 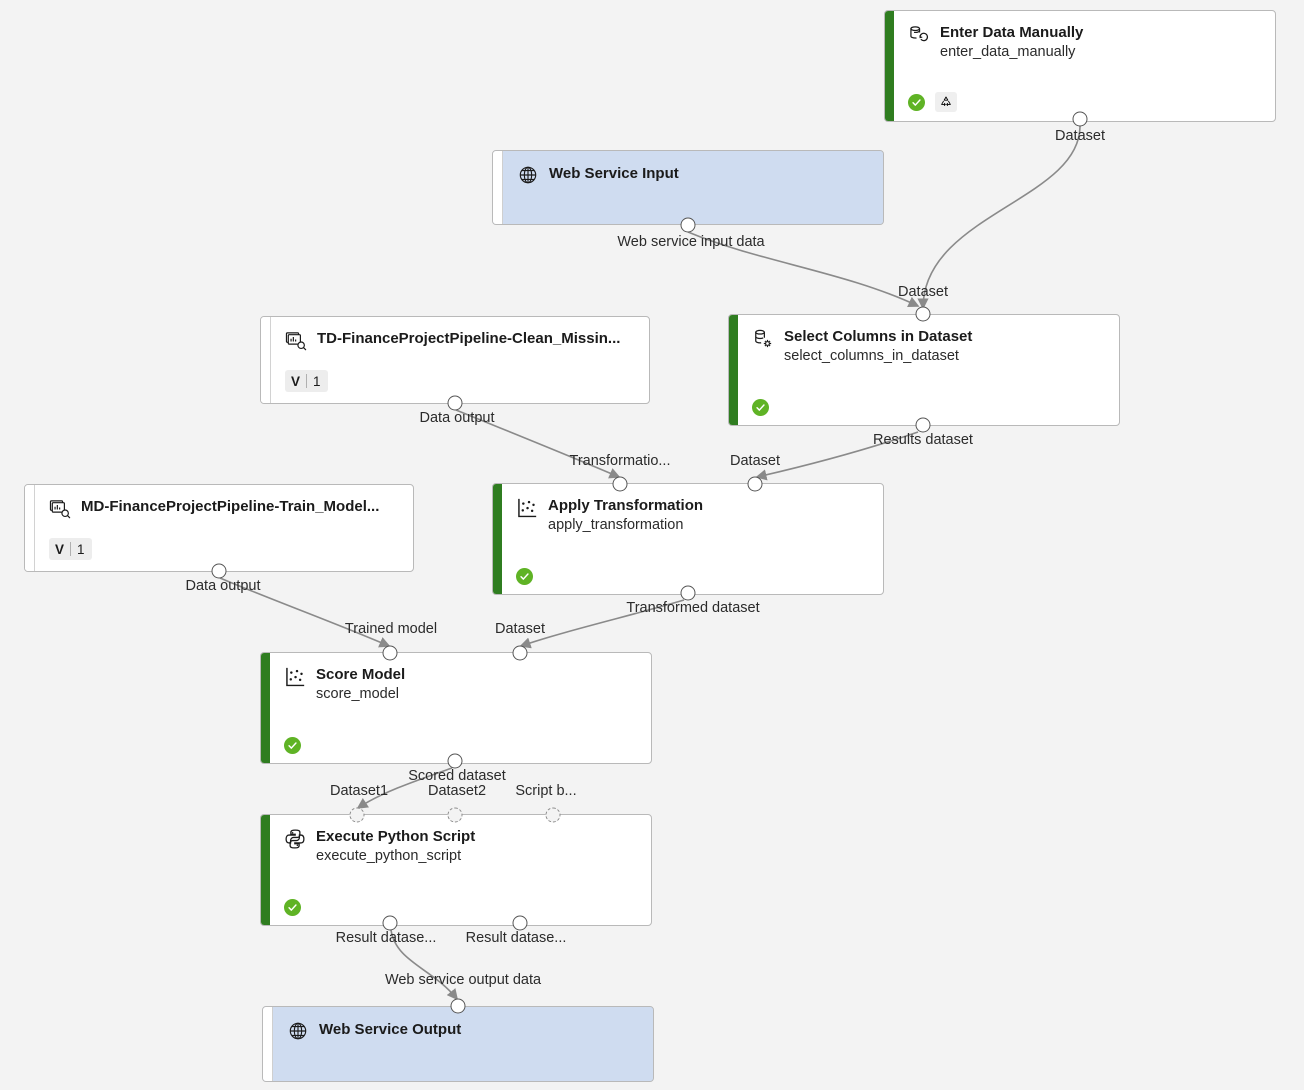 I want to click on node-score_model: Score Model score_model, so click(x=456, y=708).